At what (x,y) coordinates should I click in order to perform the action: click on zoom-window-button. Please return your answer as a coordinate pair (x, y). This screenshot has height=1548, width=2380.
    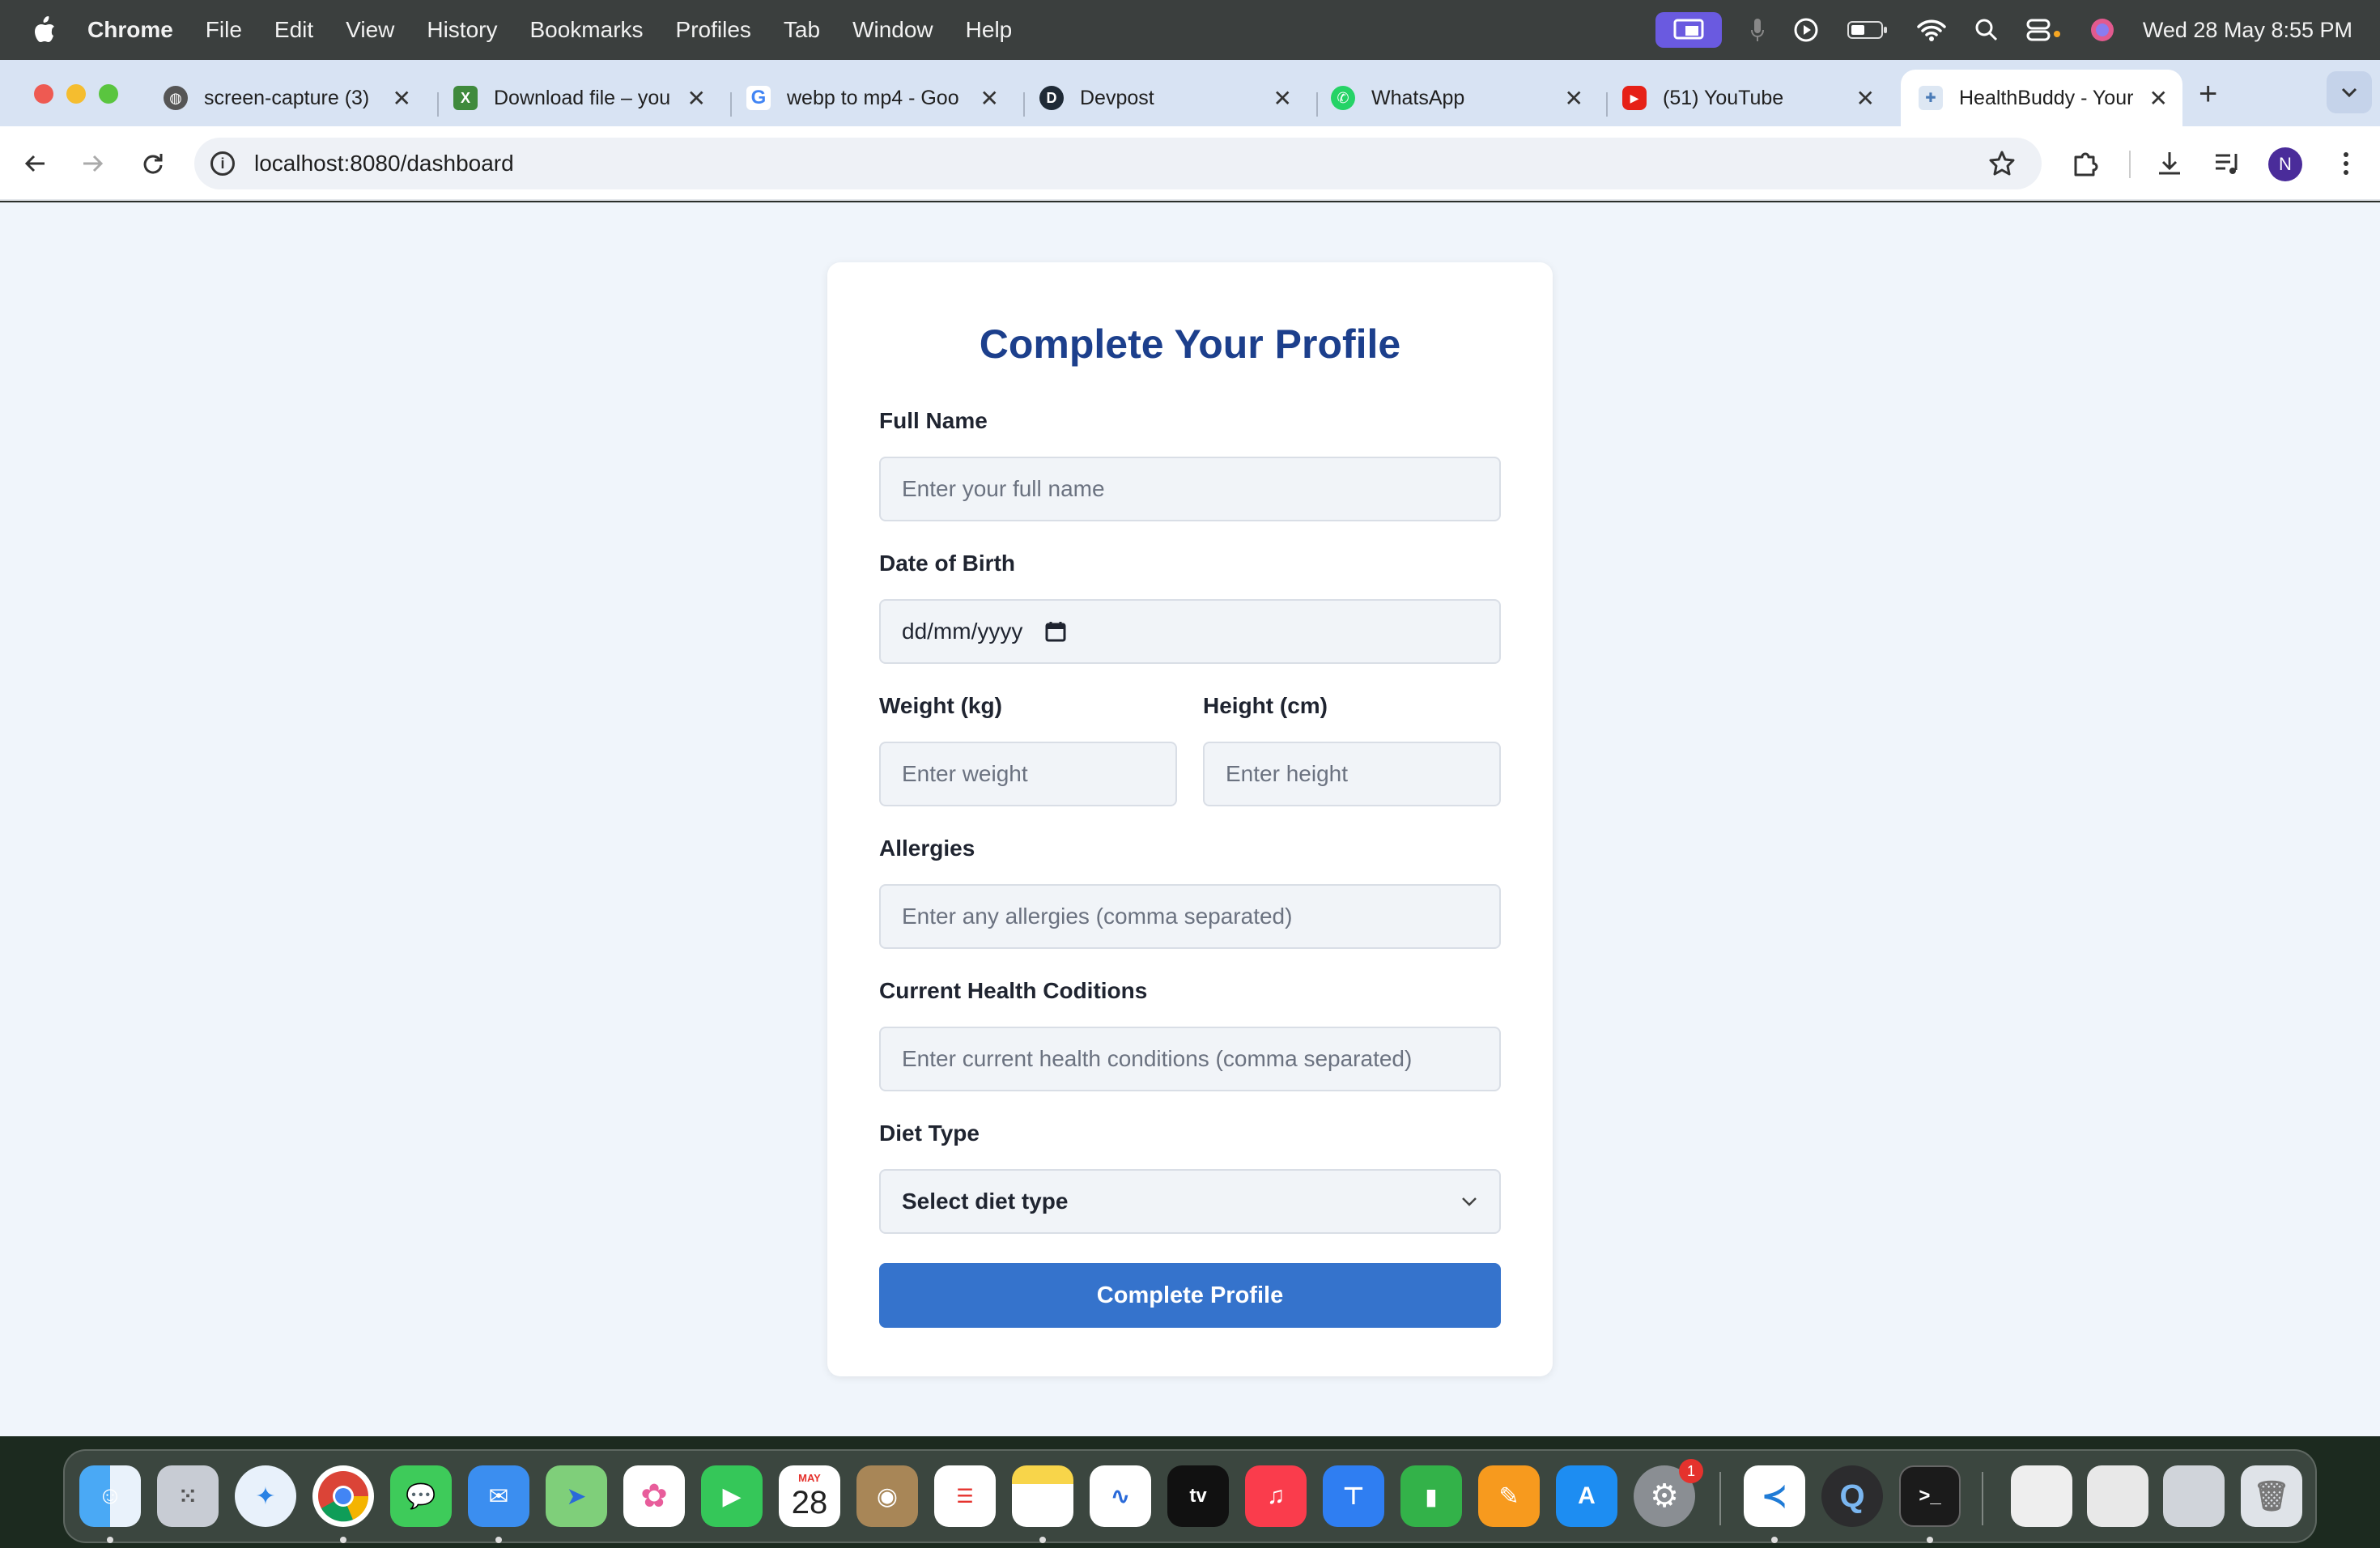
    Looking at the image, I should click on (108, 94).